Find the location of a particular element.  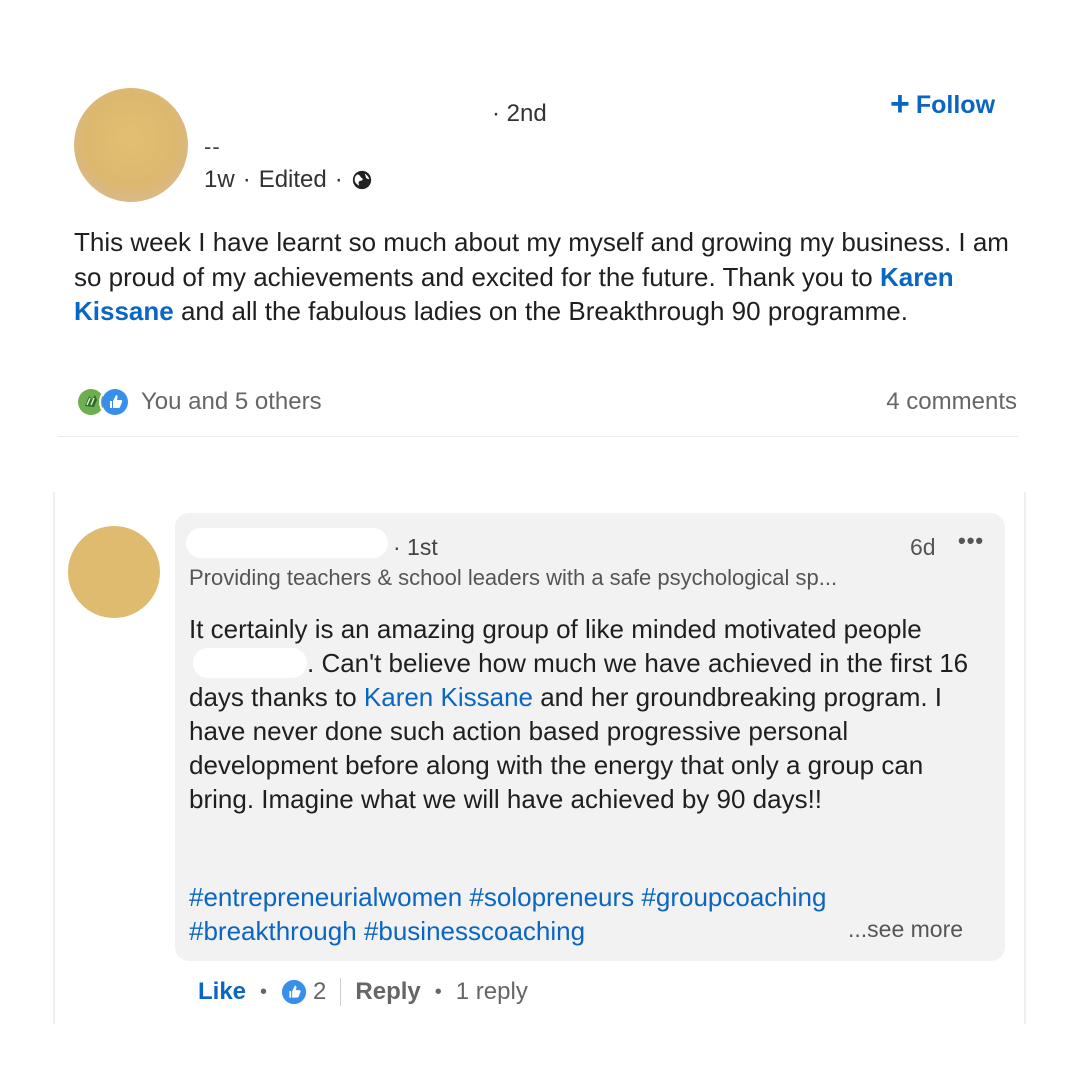

post-timestamp: 1w · Edited · is located at coordinates (288, 180).